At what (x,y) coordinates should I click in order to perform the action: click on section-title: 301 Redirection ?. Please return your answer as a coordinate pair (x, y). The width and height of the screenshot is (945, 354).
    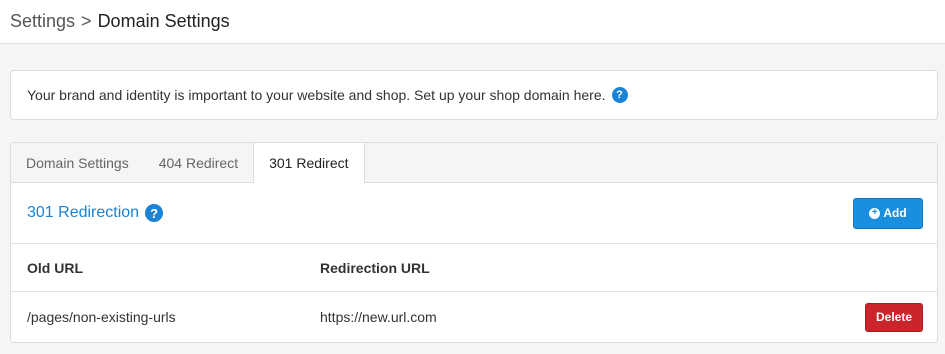
    Looking at the image, I should click on (95, 213).